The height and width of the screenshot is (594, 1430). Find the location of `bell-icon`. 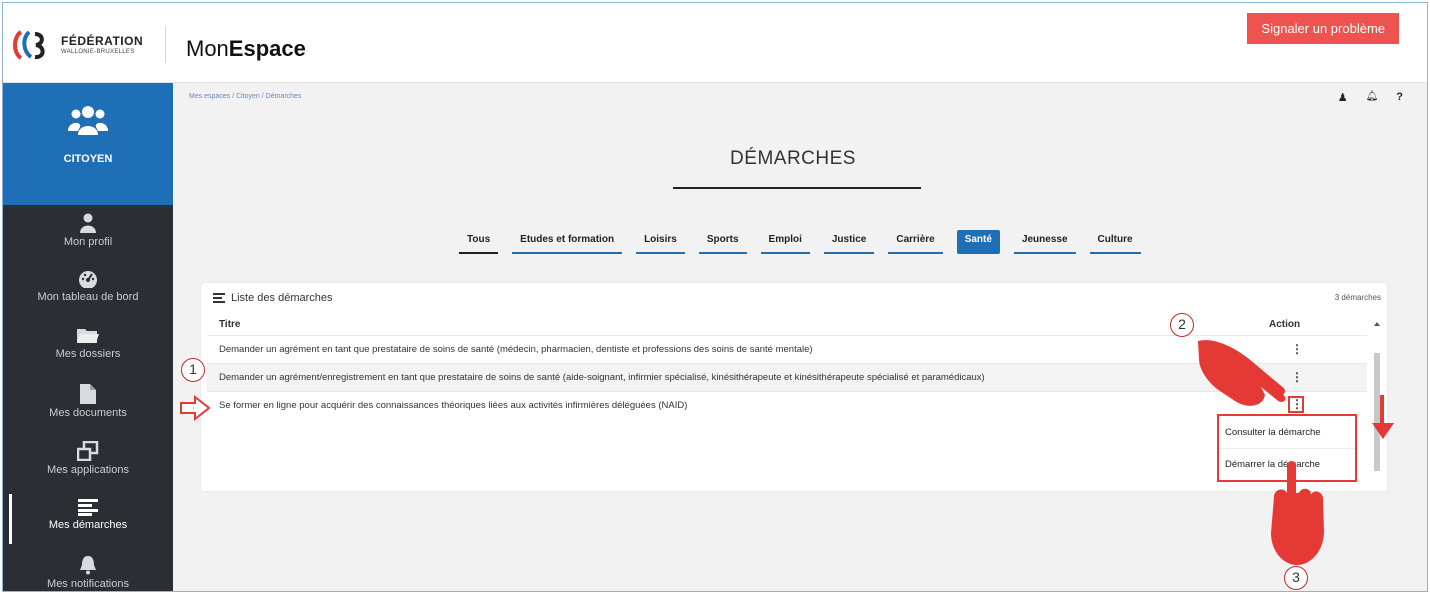

bell-icon is located at coordinates (88, 565).